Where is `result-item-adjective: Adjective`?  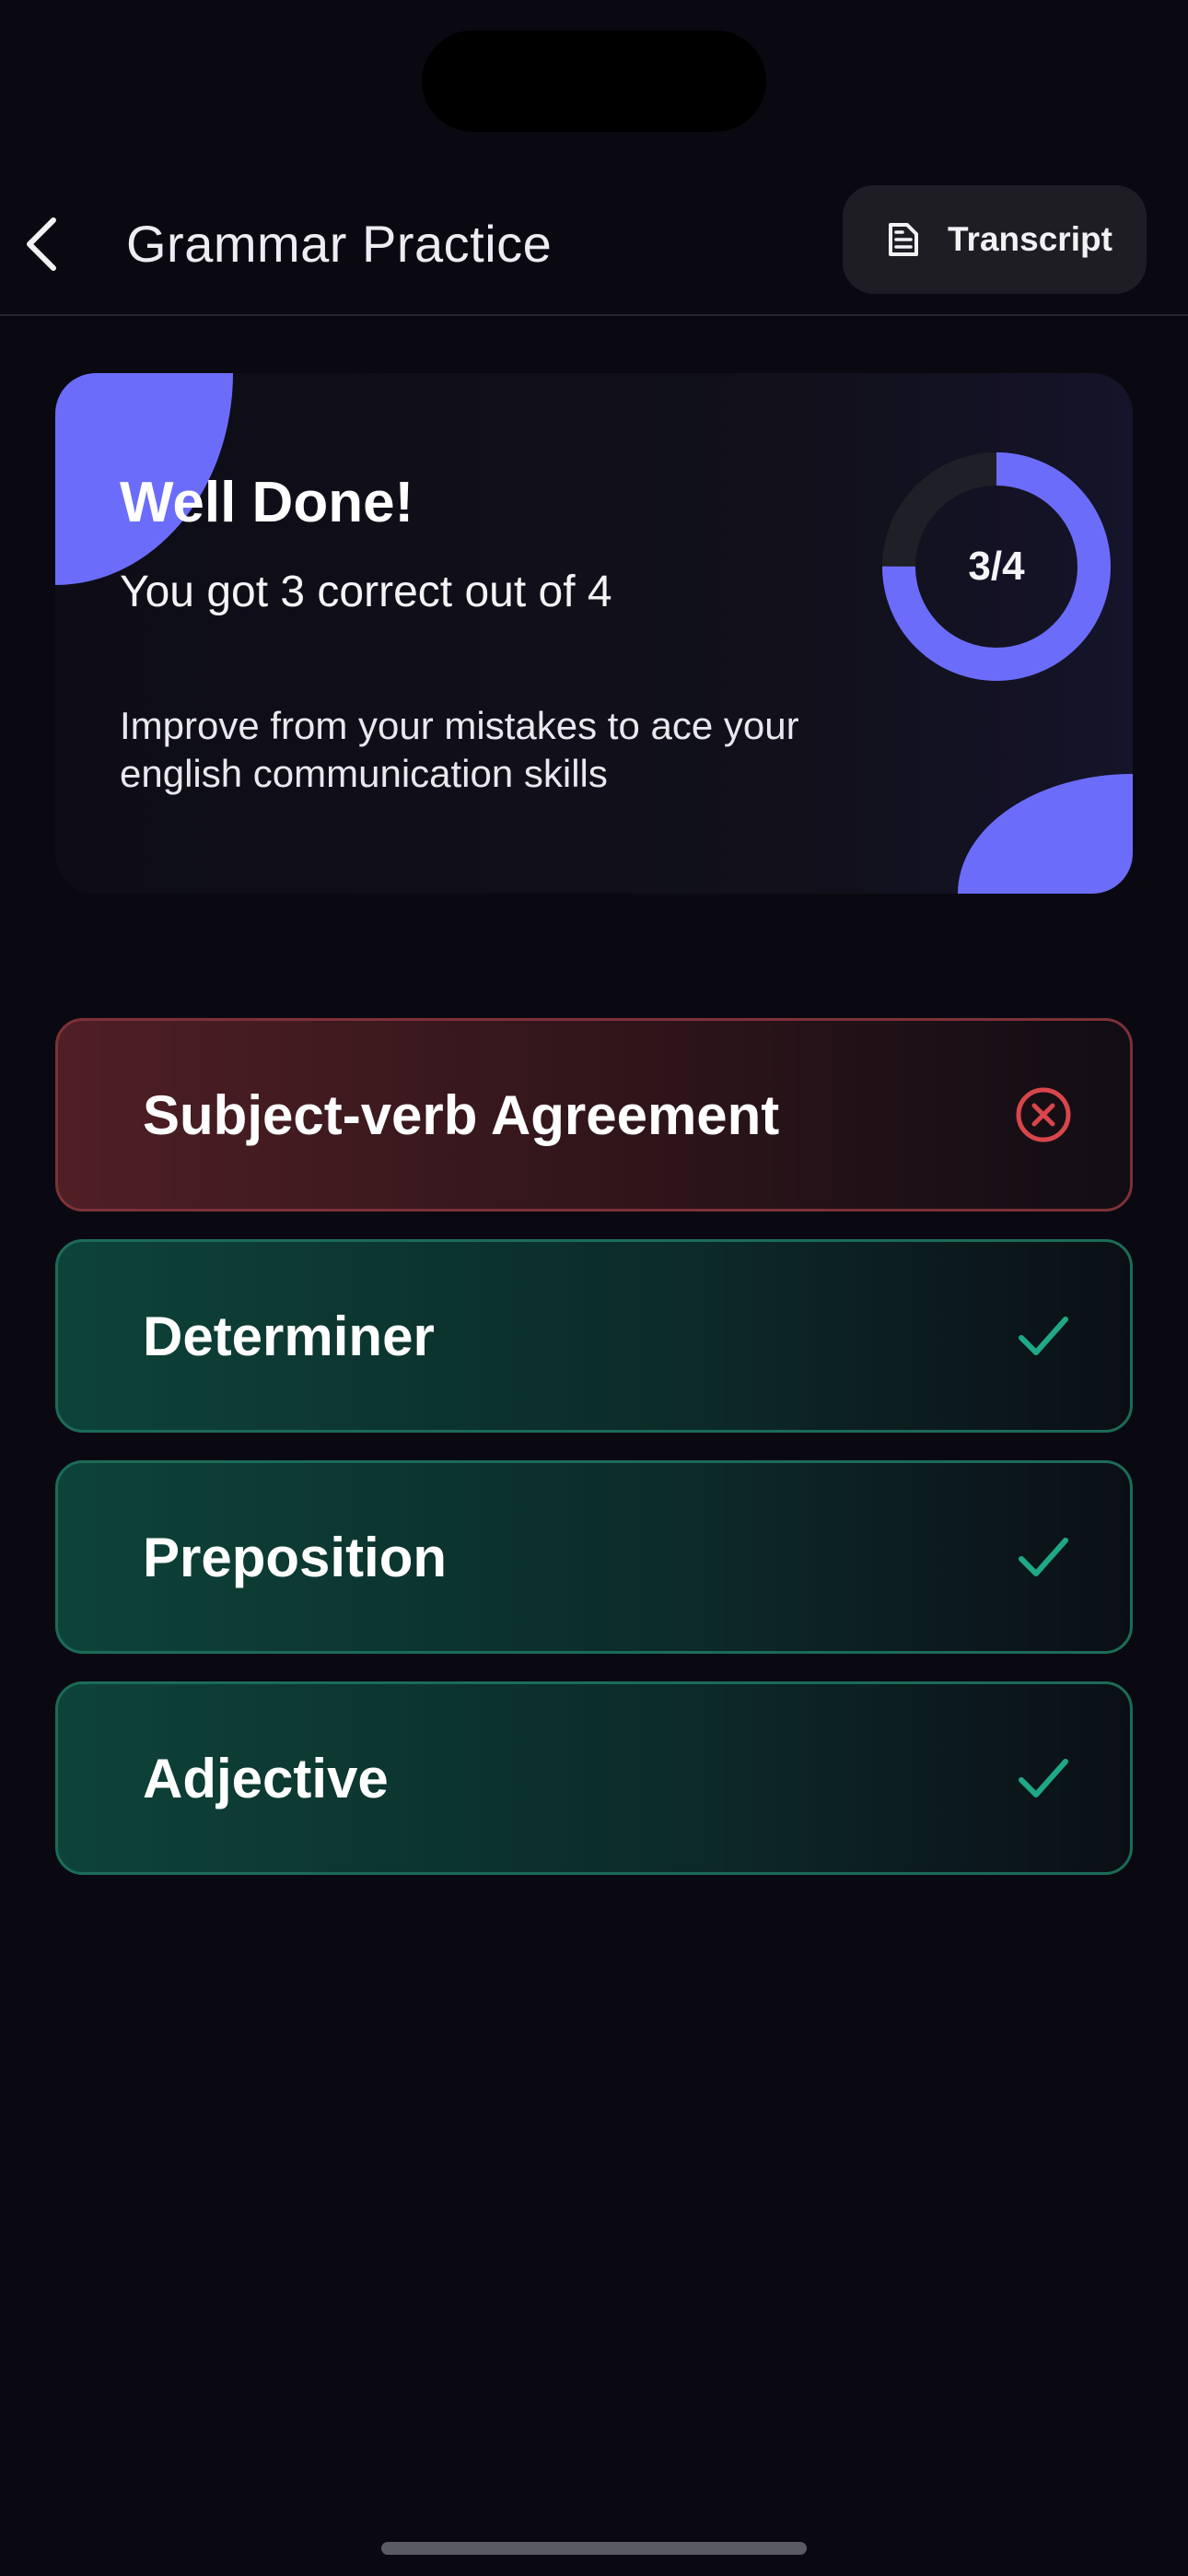
result-item-adjective: Adjective is located at coordinates (594, 1778).